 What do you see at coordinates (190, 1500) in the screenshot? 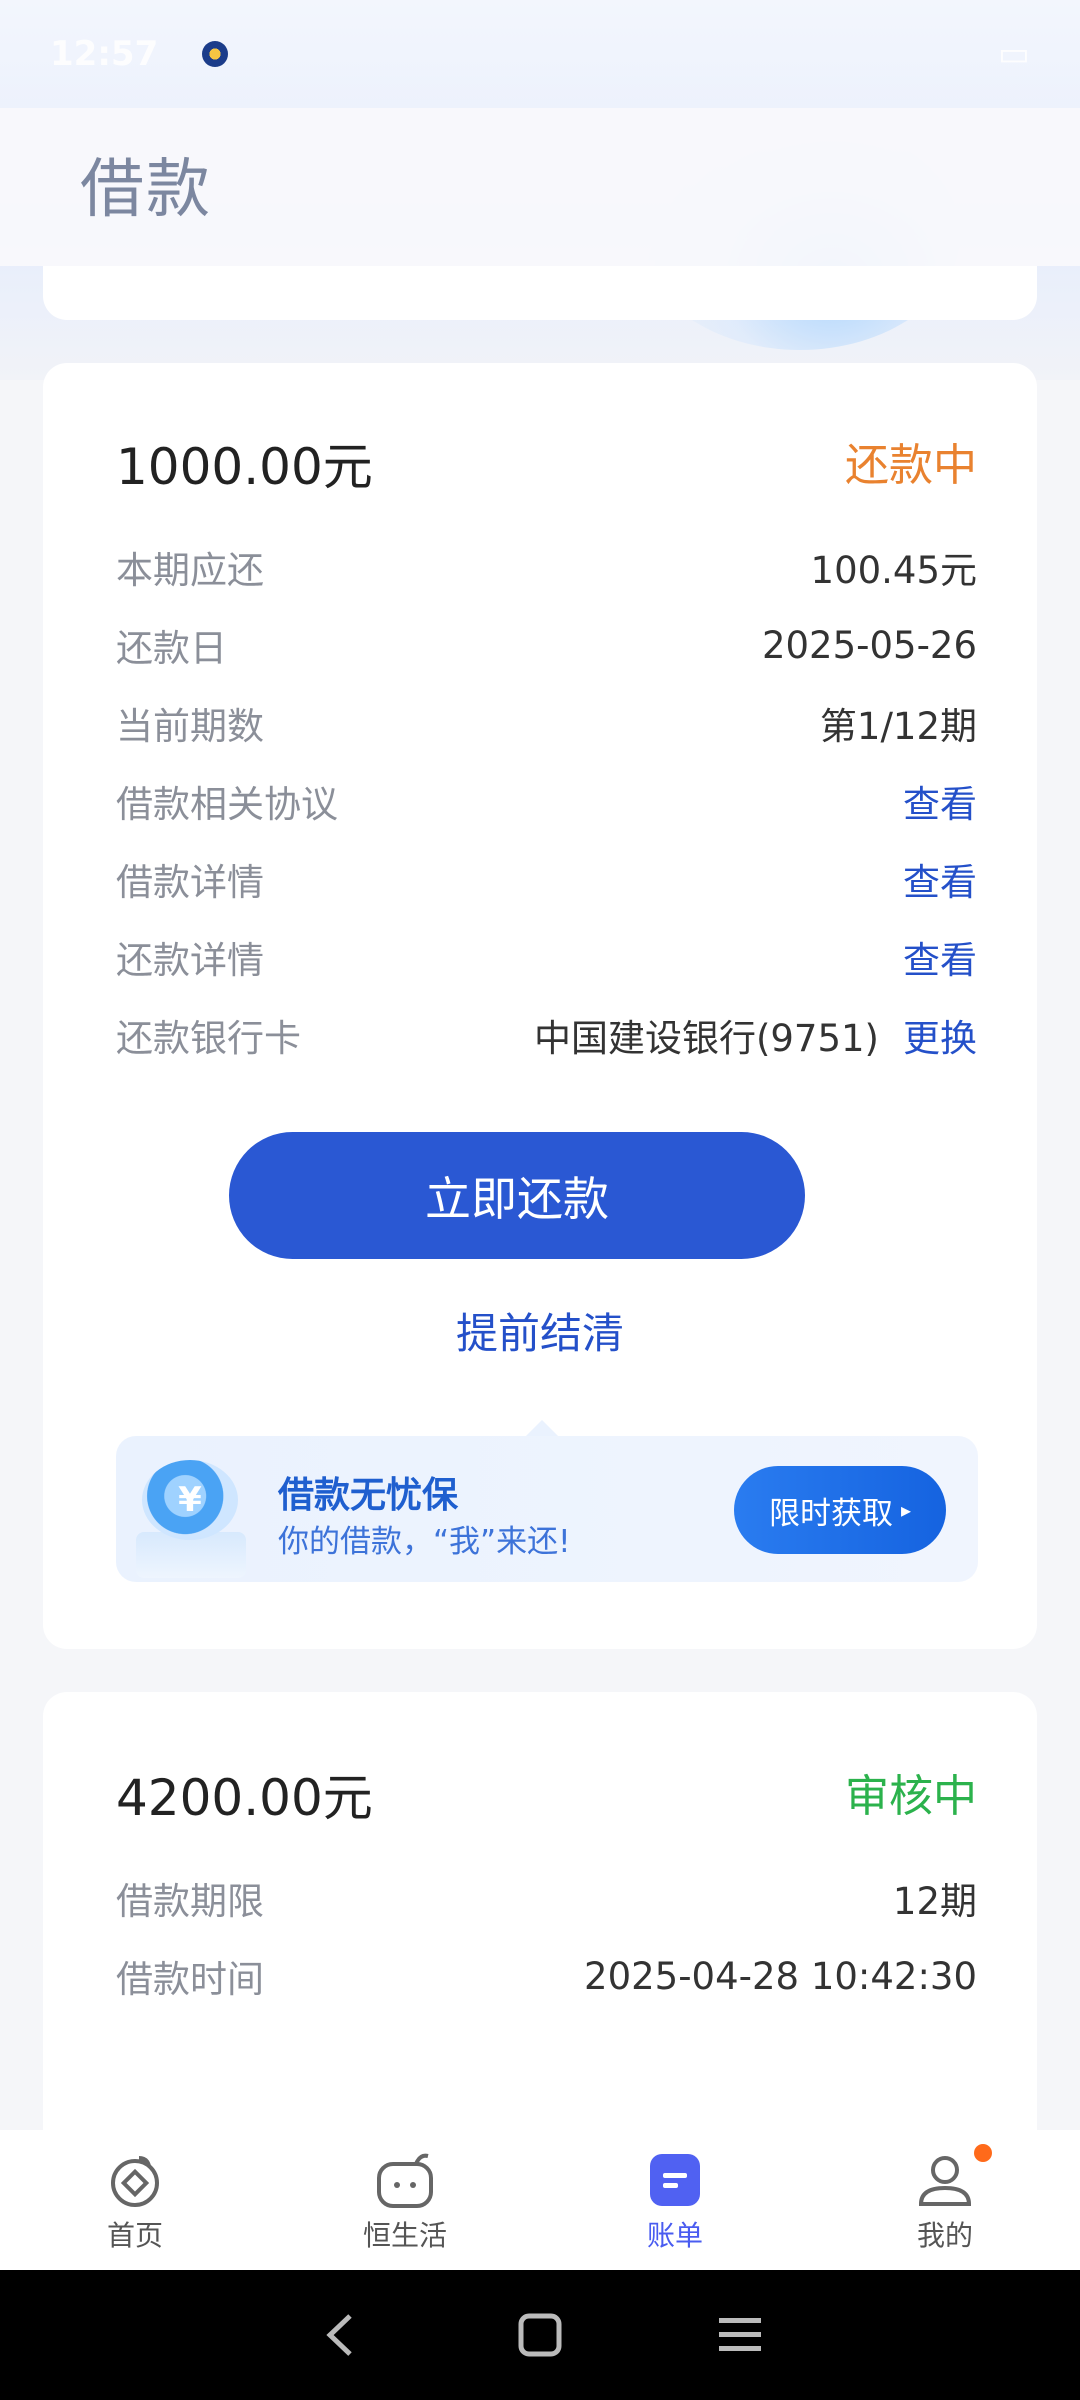
I see `yuan-coin-icon: ¥` at bounding box center [190, 1500].